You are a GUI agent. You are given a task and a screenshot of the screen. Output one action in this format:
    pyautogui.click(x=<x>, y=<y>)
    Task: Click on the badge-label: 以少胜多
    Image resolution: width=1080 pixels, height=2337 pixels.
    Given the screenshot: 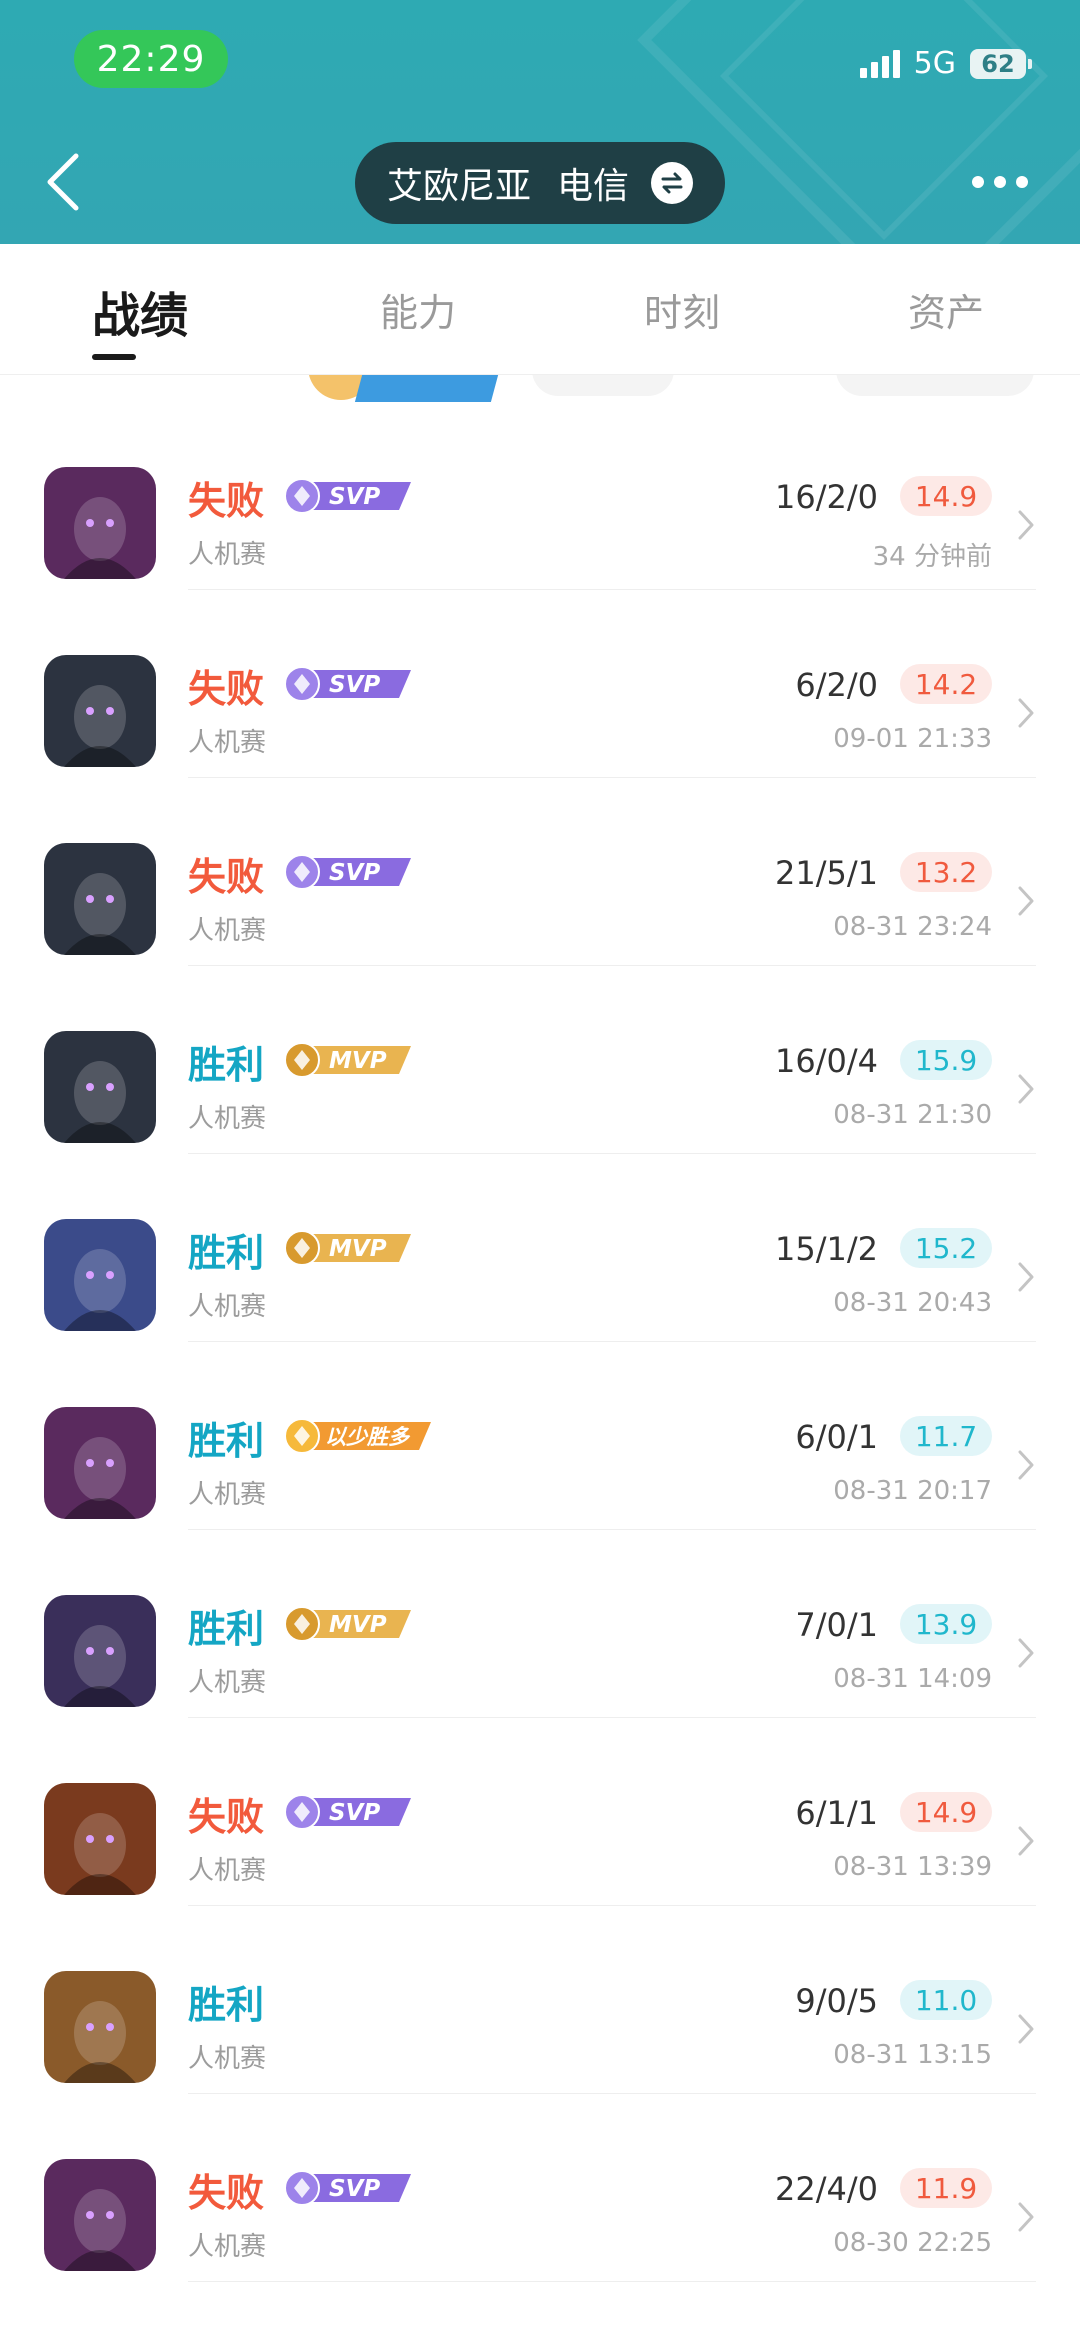 What is the action you would take?
    pyautogui.click(x=368, y=1437)
    